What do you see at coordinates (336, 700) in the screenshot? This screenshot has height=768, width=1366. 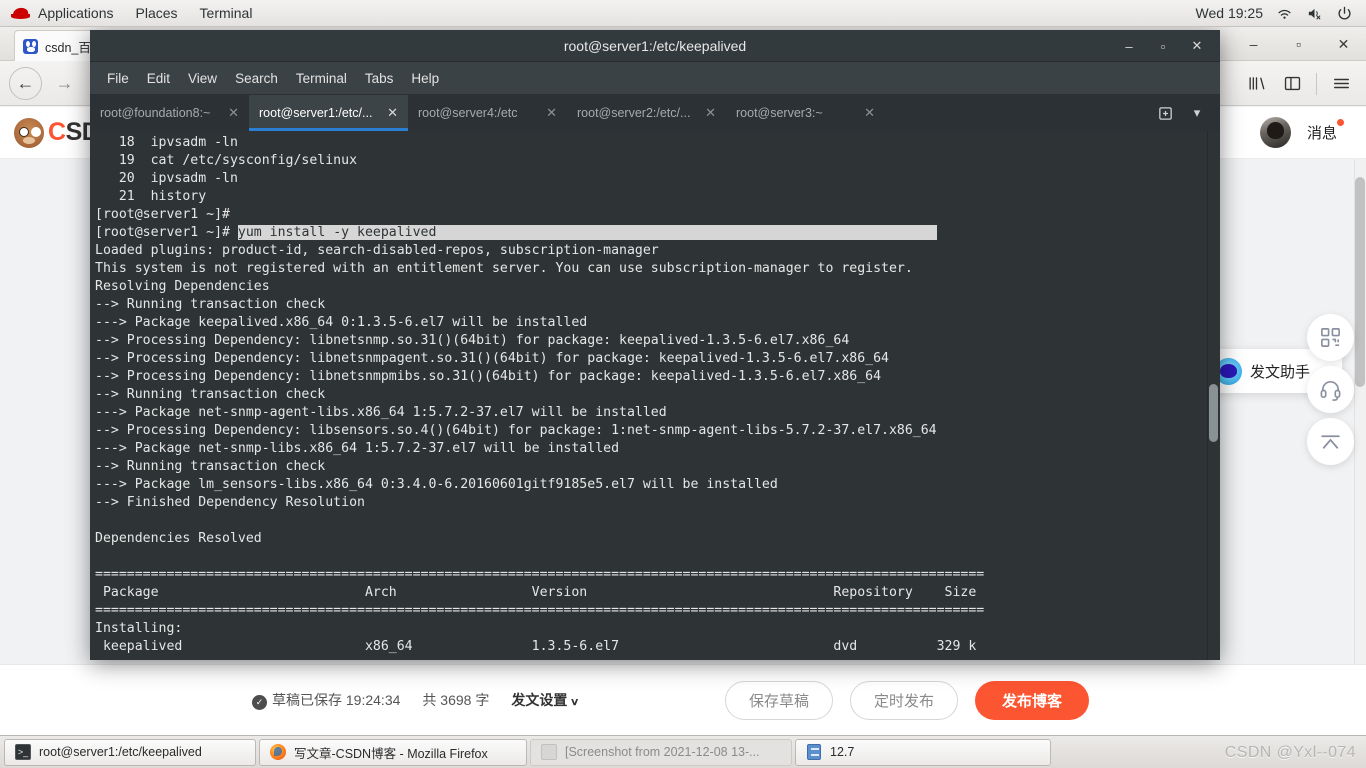 I see `draft-saved-label: 草稿已保存 19:24:34` at bounding box center [336, 700].